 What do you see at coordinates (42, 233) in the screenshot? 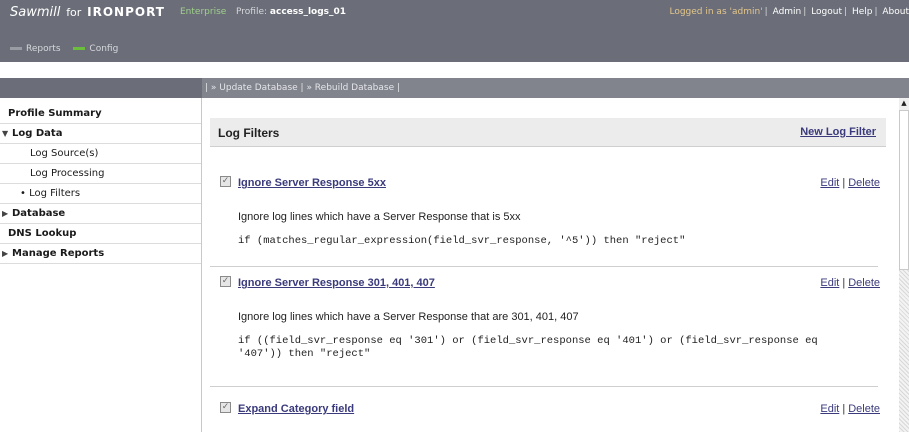
I see `sidebar-item-label: DNS Lookup` at bounding box center [42, 233].